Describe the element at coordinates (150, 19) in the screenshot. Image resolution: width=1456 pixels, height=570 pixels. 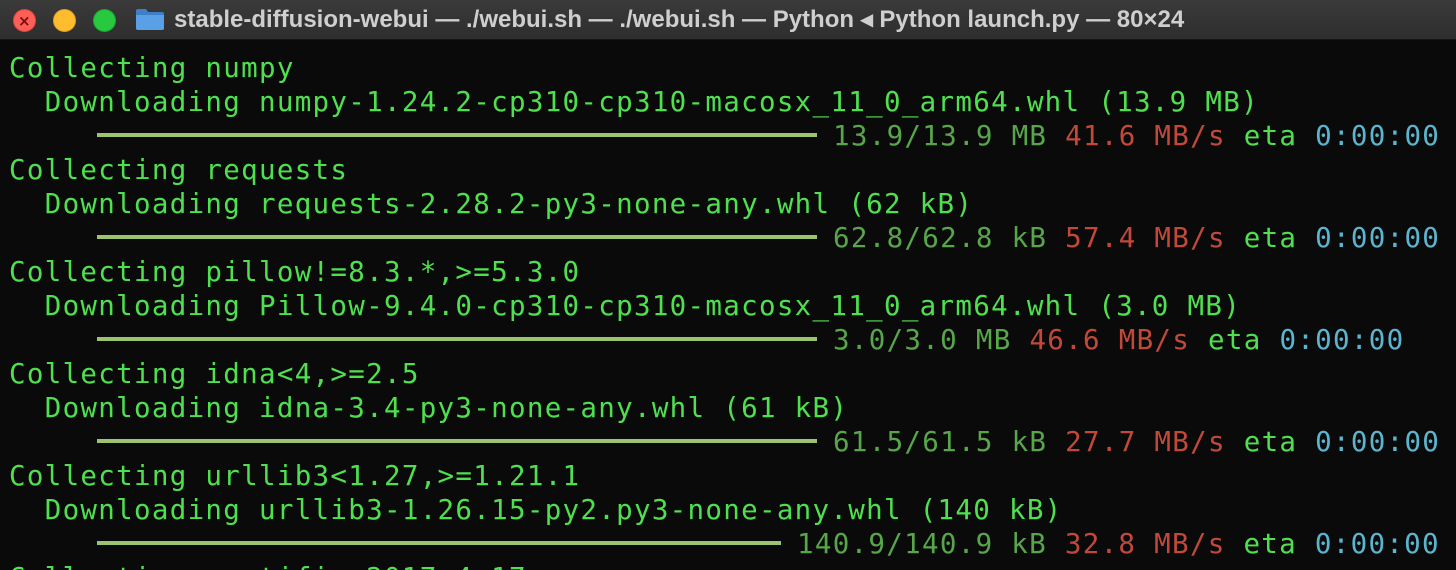
I see `folder-icon` at that location.